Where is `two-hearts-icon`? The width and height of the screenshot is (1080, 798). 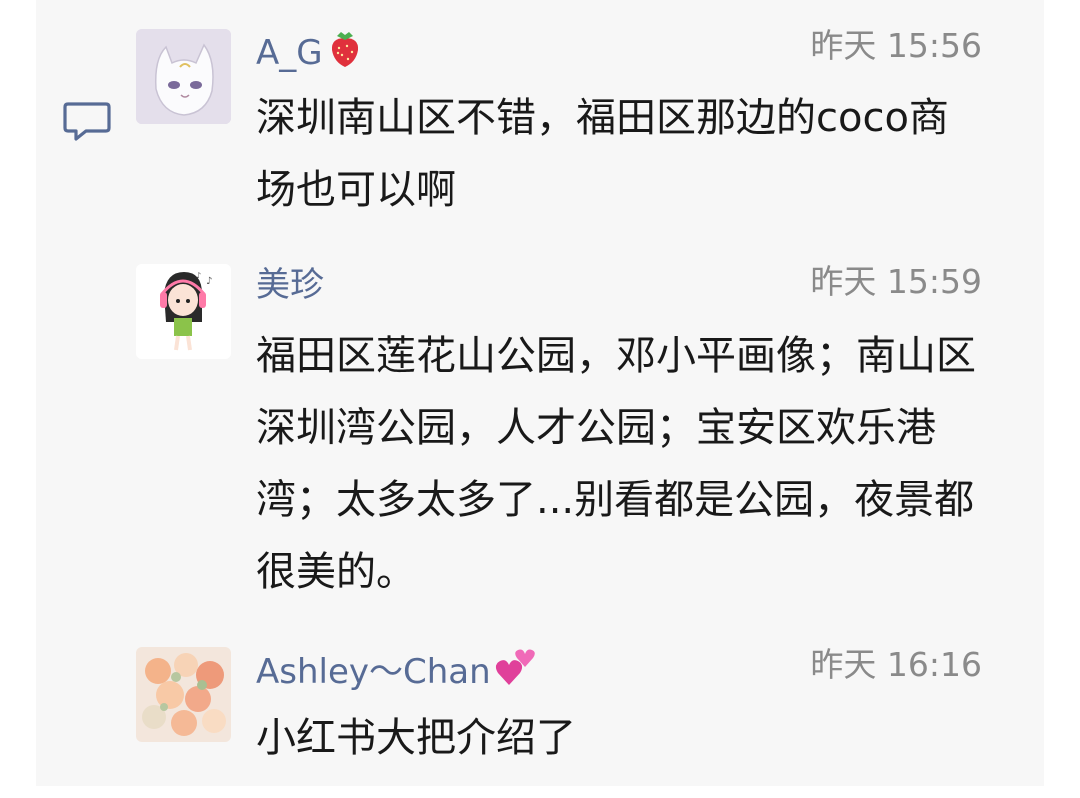
two-hearts-icon is located at coordinates (515, 667).